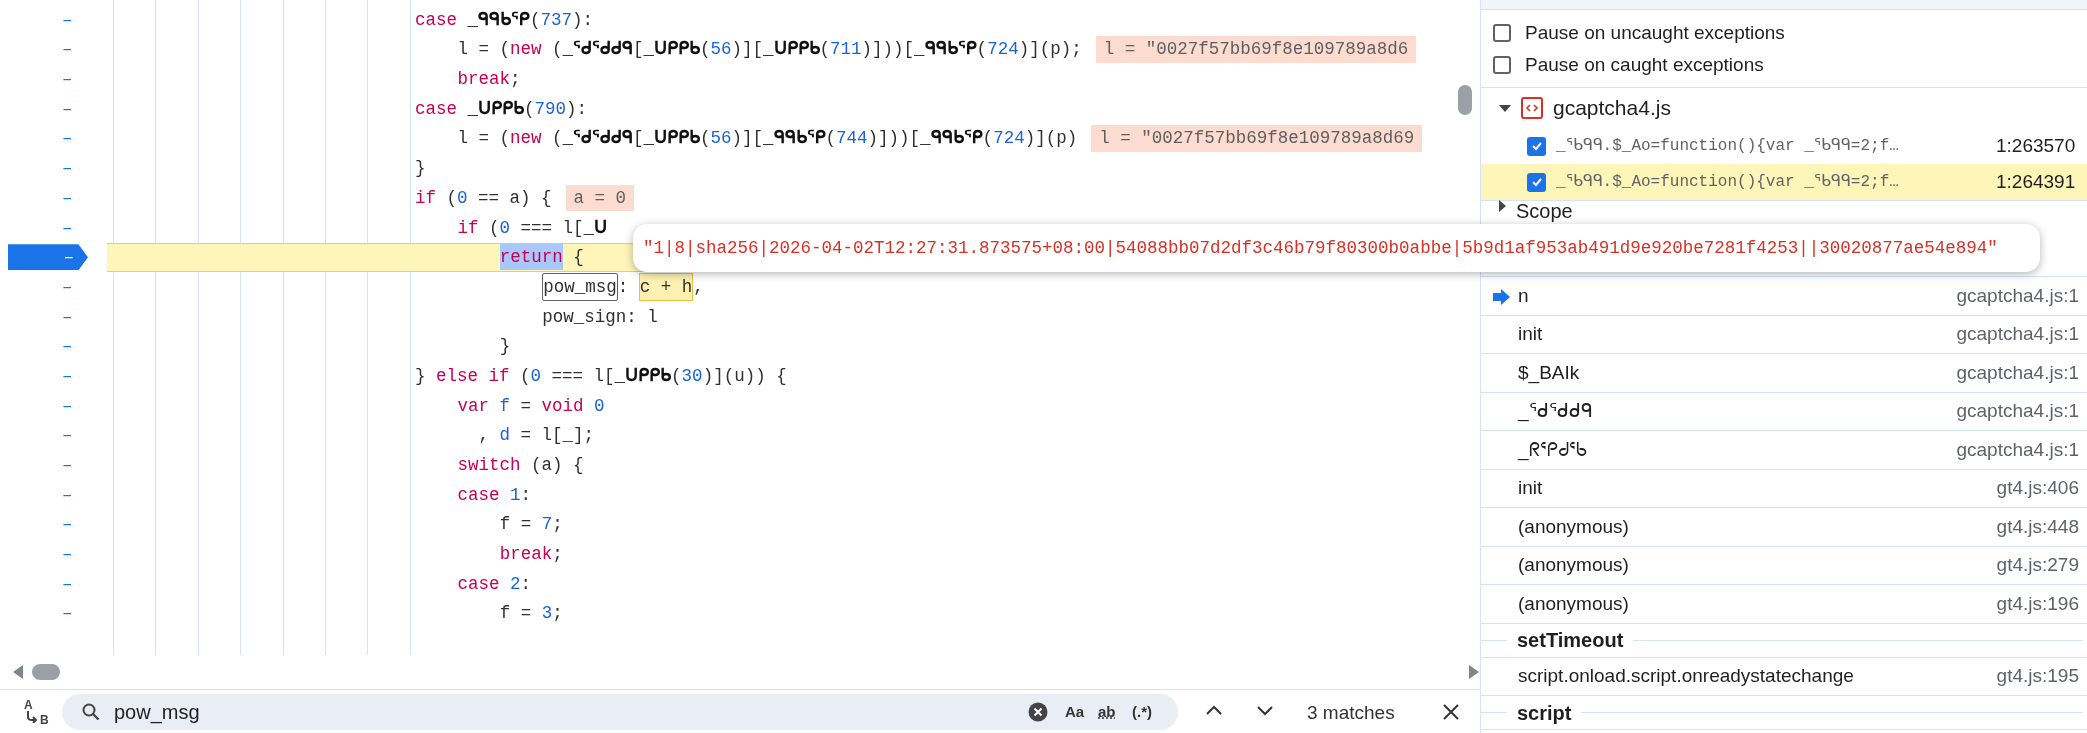 This screenshot has height=733, width=2087. Describe the element at coordinates (1784, 411) in the screenshot. I see `call-frame-row: _ᕐᑯᕐᑯᑯᑫ gcaptcha4.js:1` at that location.